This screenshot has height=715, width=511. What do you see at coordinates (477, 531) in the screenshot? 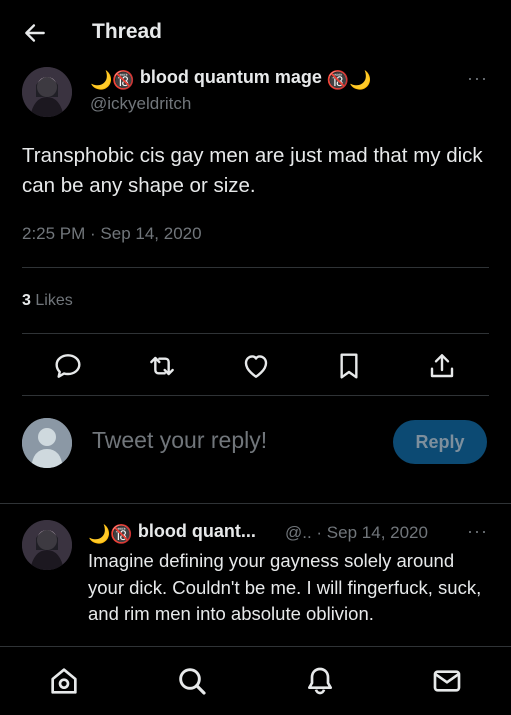
I see `reply-more-options-icon: ···` at bounding box center [477, 531].